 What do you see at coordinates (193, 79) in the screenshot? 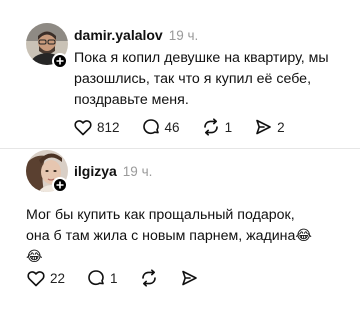
I see `text-line: разошлись, так что я купил её себе,` at bounding box center [193, 79].